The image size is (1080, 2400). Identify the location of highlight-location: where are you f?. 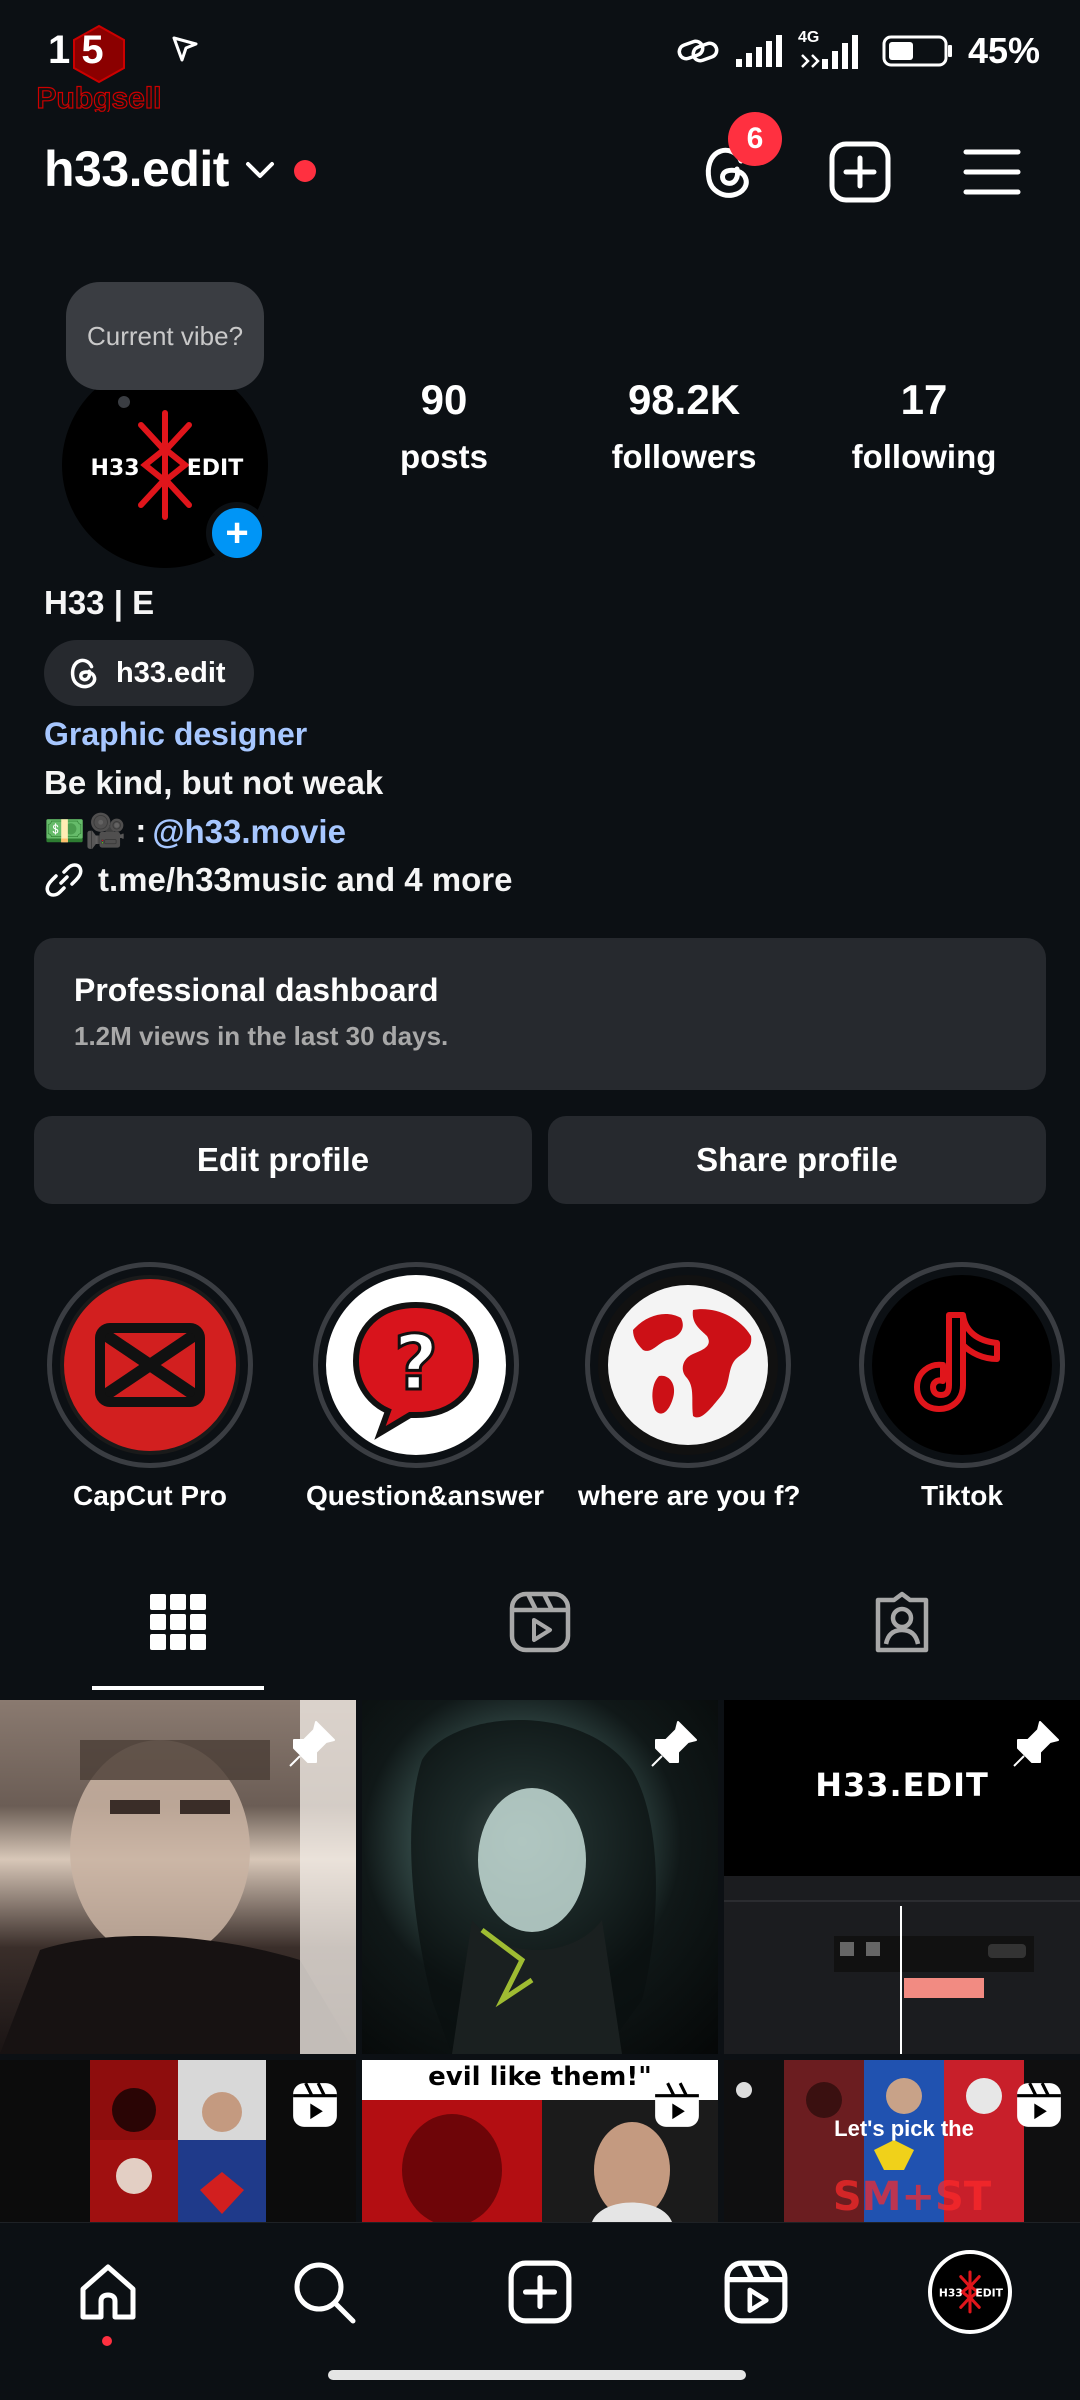
(689, 1387).